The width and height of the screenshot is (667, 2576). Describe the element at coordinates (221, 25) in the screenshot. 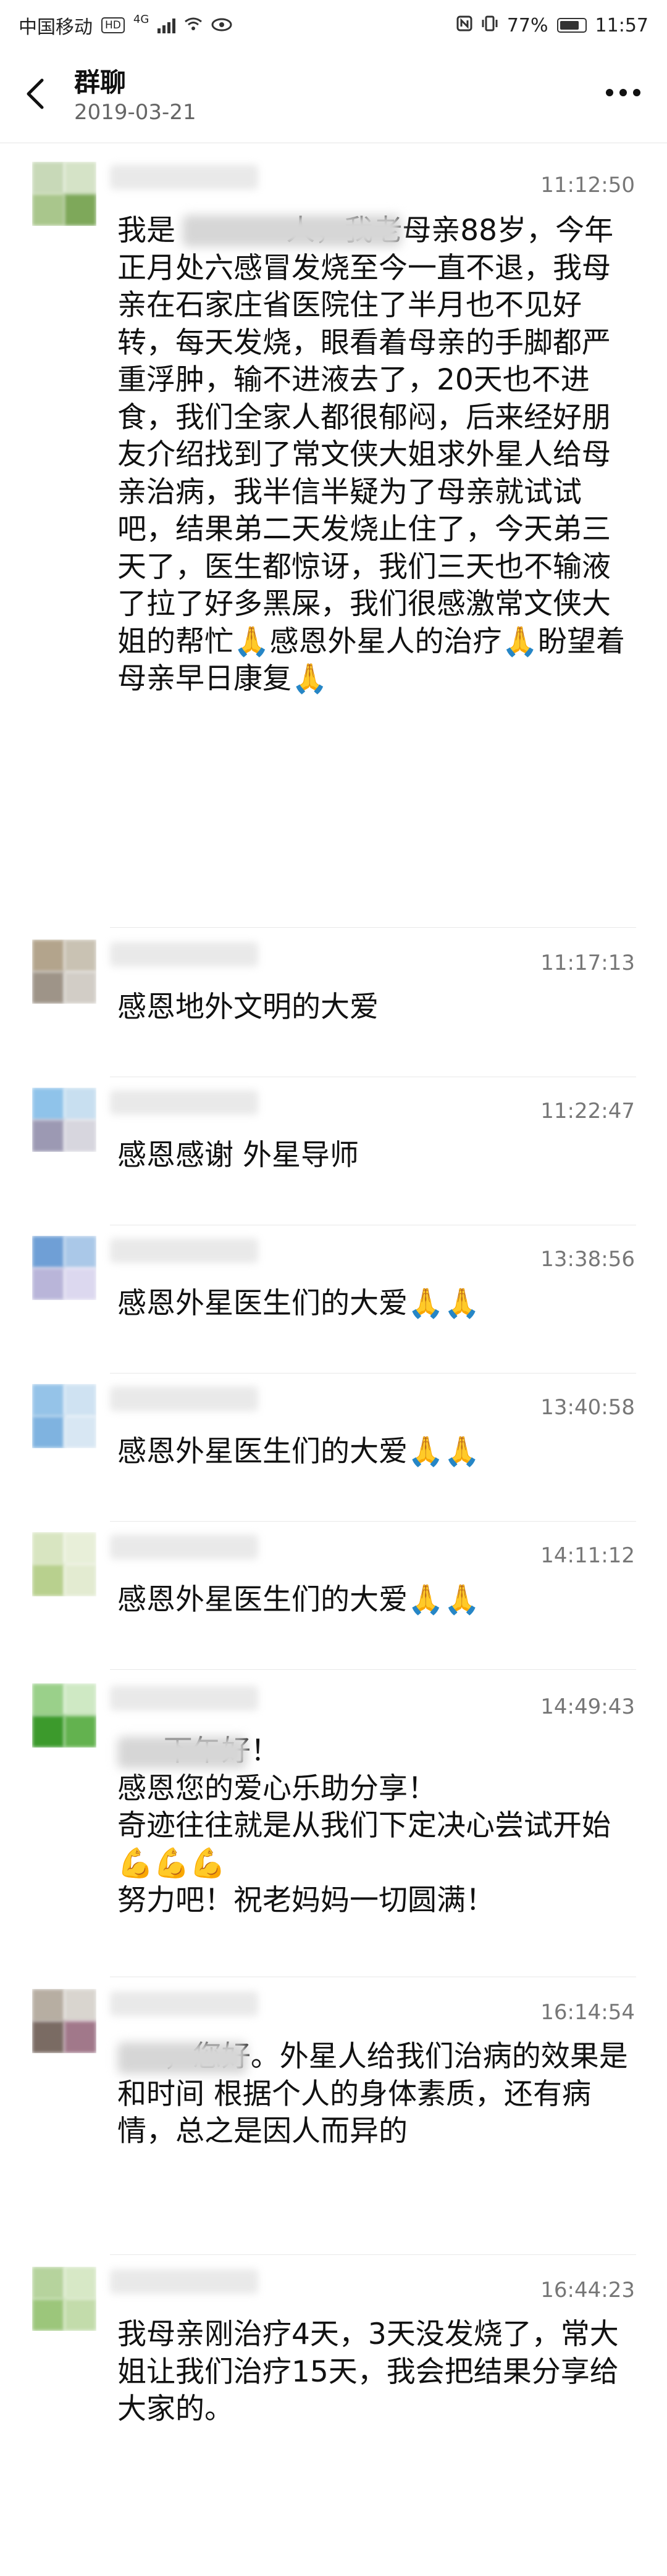

I see `eye-icon` at that location.